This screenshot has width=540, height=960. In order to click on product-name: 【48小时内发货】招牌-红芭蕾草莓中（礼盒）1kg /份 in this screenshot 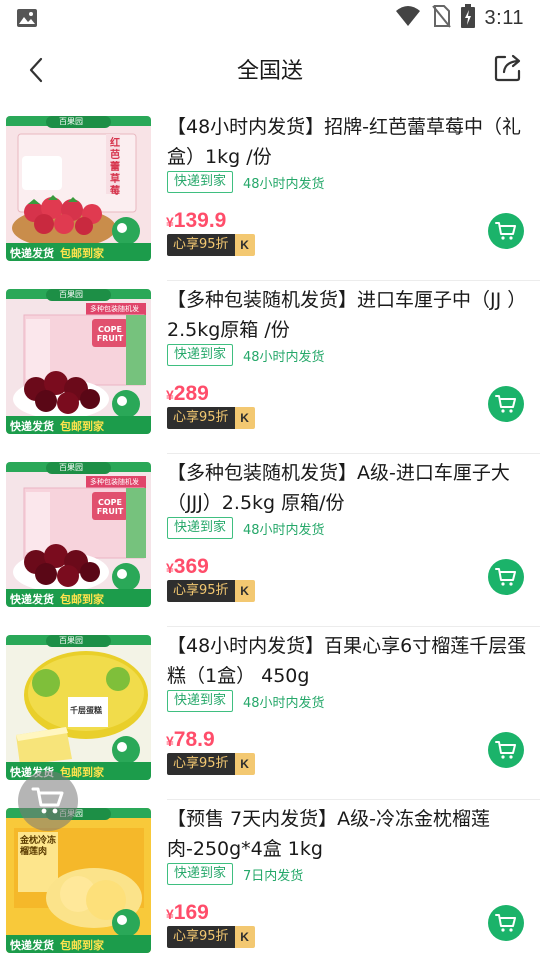, I will do `click(348, 142)`.